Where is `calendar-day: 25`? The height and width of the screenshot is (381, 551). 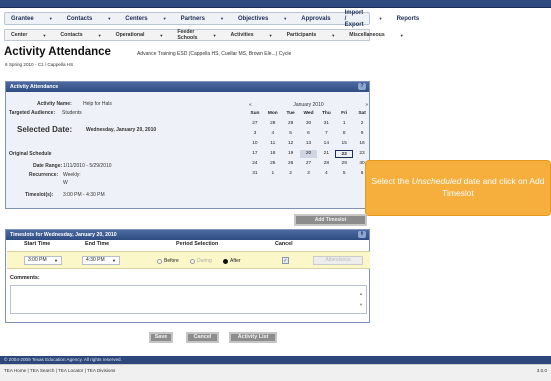
calendar-day: 25 is located at coordinates (273, 164).